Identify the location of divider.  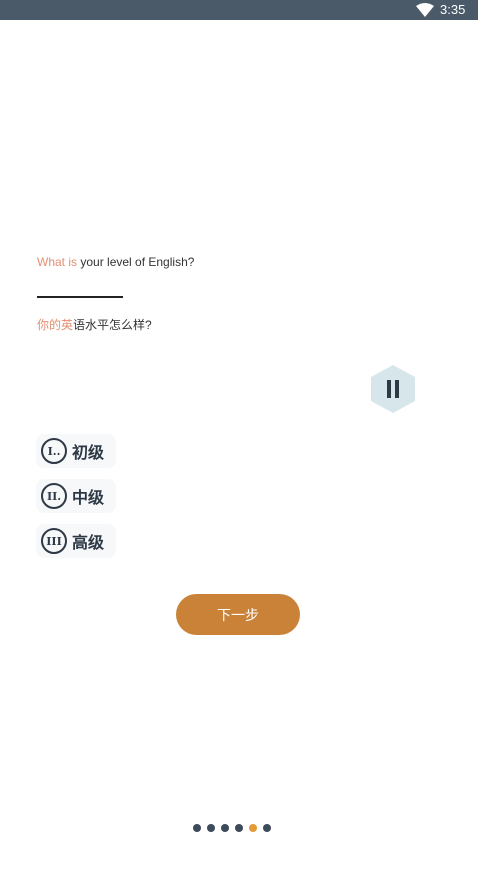
(80, 297).